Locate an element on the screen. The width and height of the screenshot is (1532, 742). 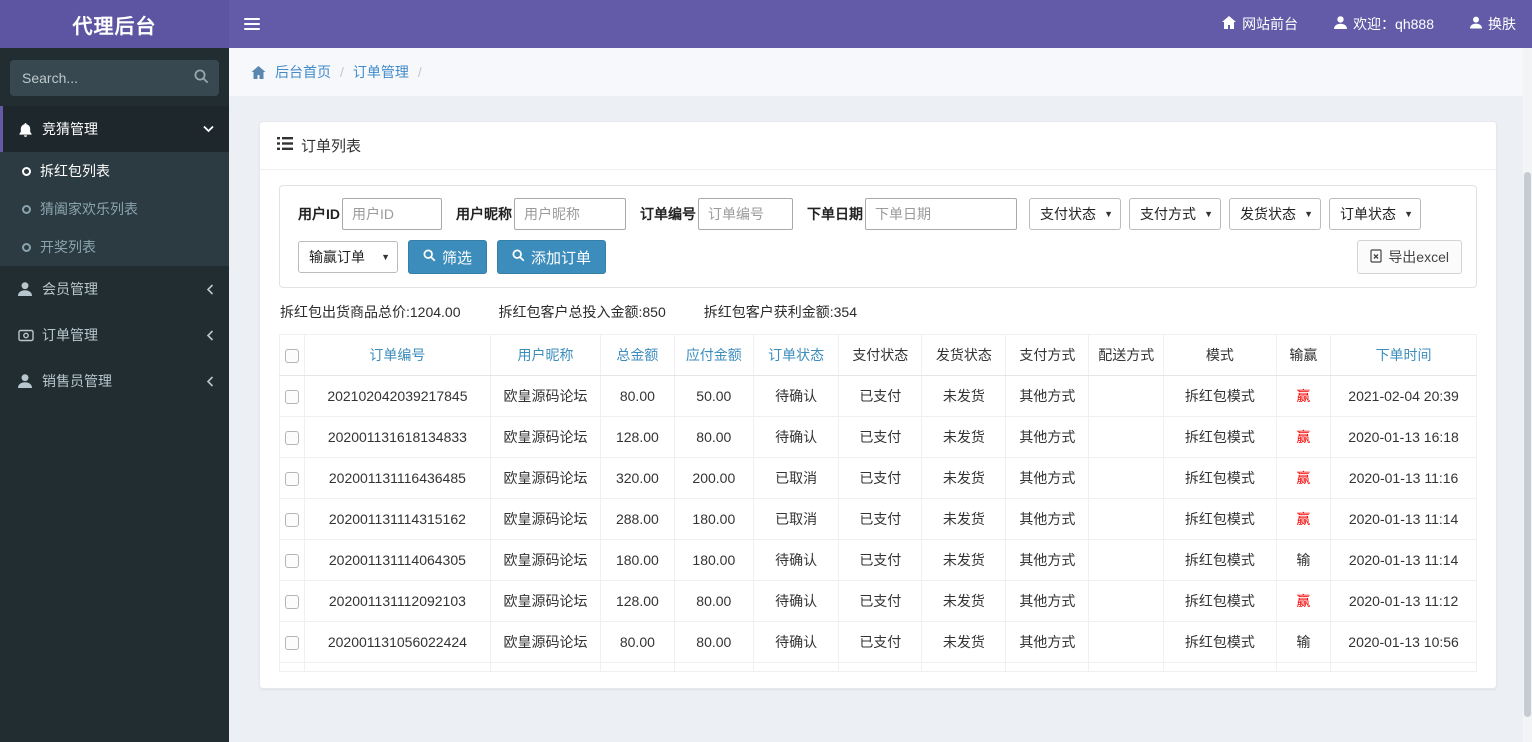
cell-total: 288.00 is located at coordinates (637, 519).